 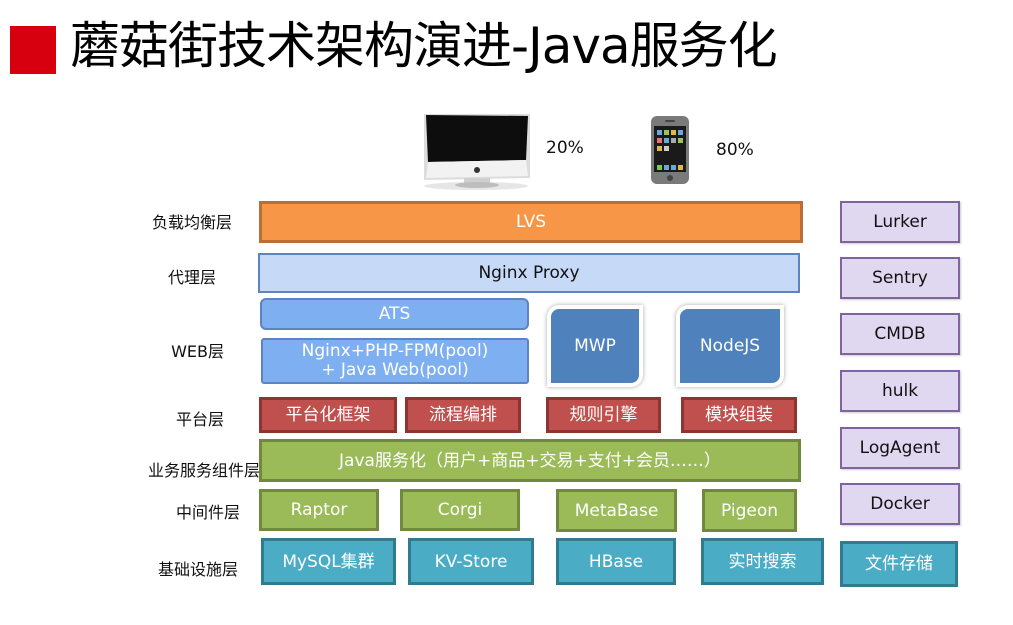 What do you see at coordinates (197, 569) in the screenshot?
I see `layer-label-infrastructure: 基础设施层` at bounding box center [197, 569].